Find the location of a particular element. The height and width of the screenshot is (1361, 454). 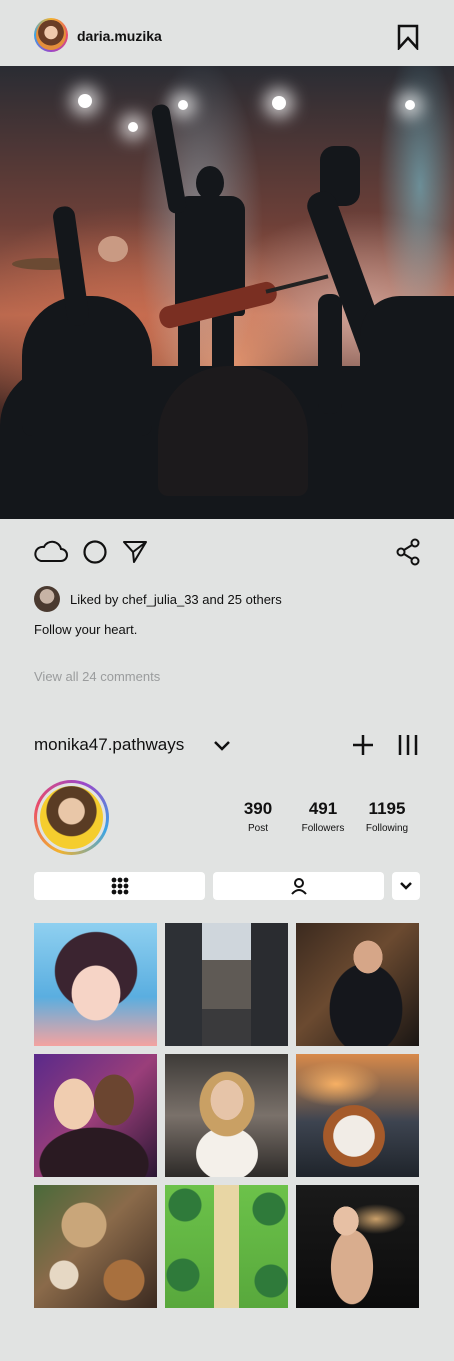

post-author-username: daria.muzika is located at coordinates (119, 36).